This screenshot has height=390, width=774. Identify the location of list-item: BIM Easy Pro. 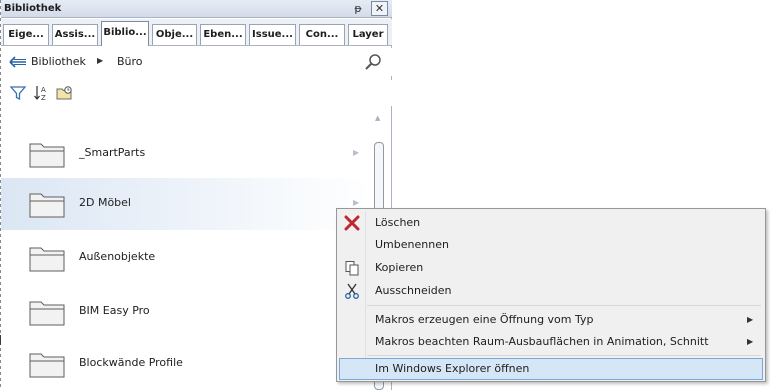
(186, 312).